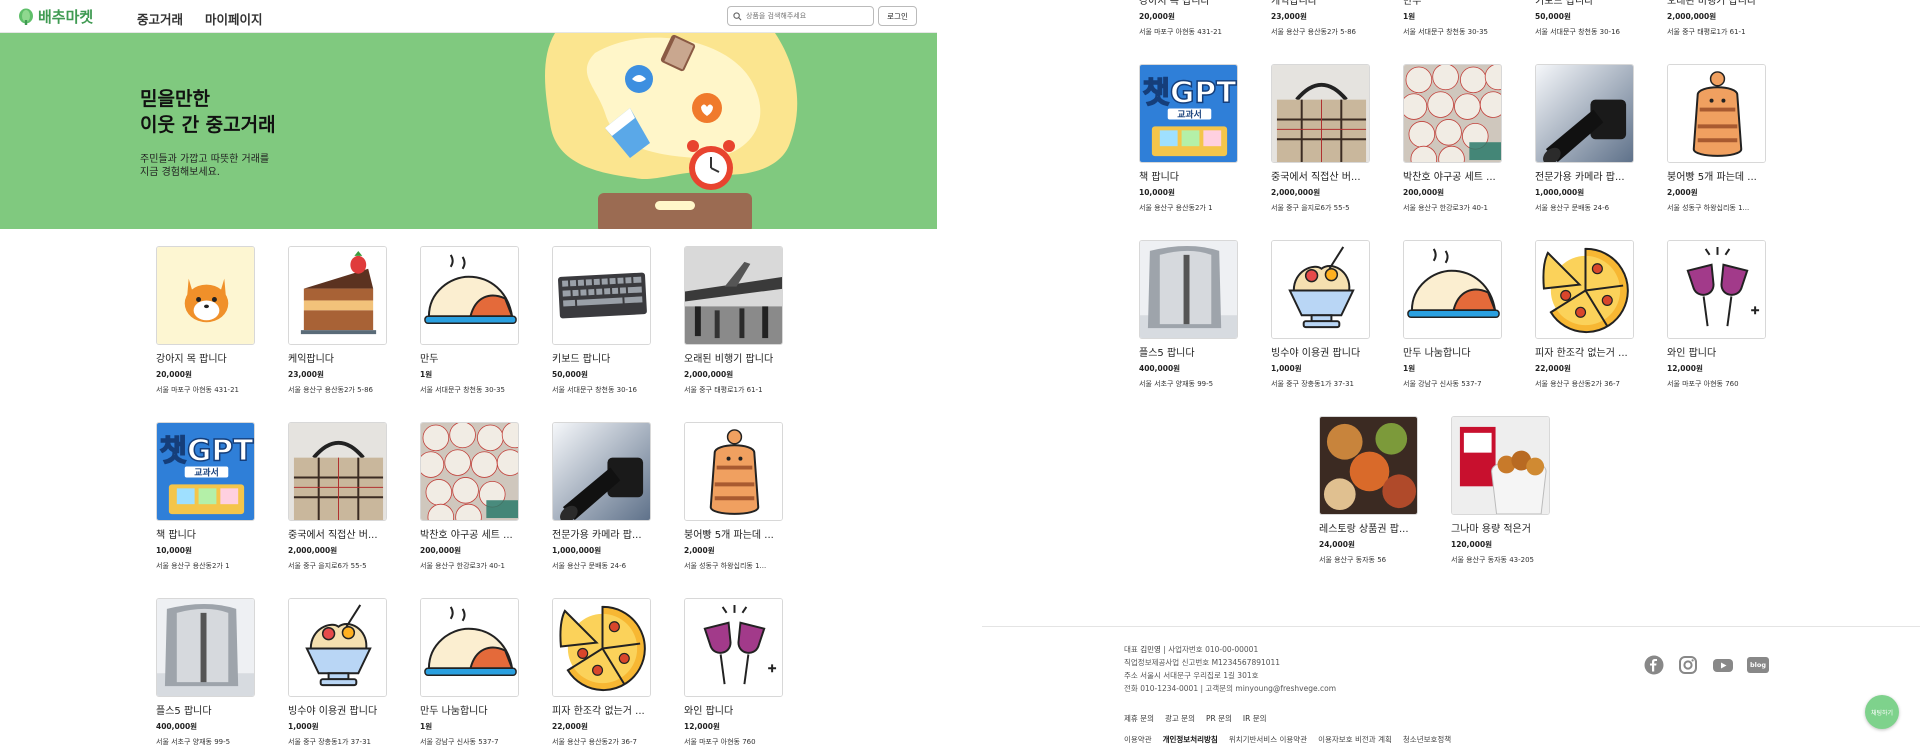 This screenshot has height=750, width=1920. What do you see at coordinates (1758, 665) in the screenshot?
I see `blog-icon: blog` at bounding box center [1758, 665].